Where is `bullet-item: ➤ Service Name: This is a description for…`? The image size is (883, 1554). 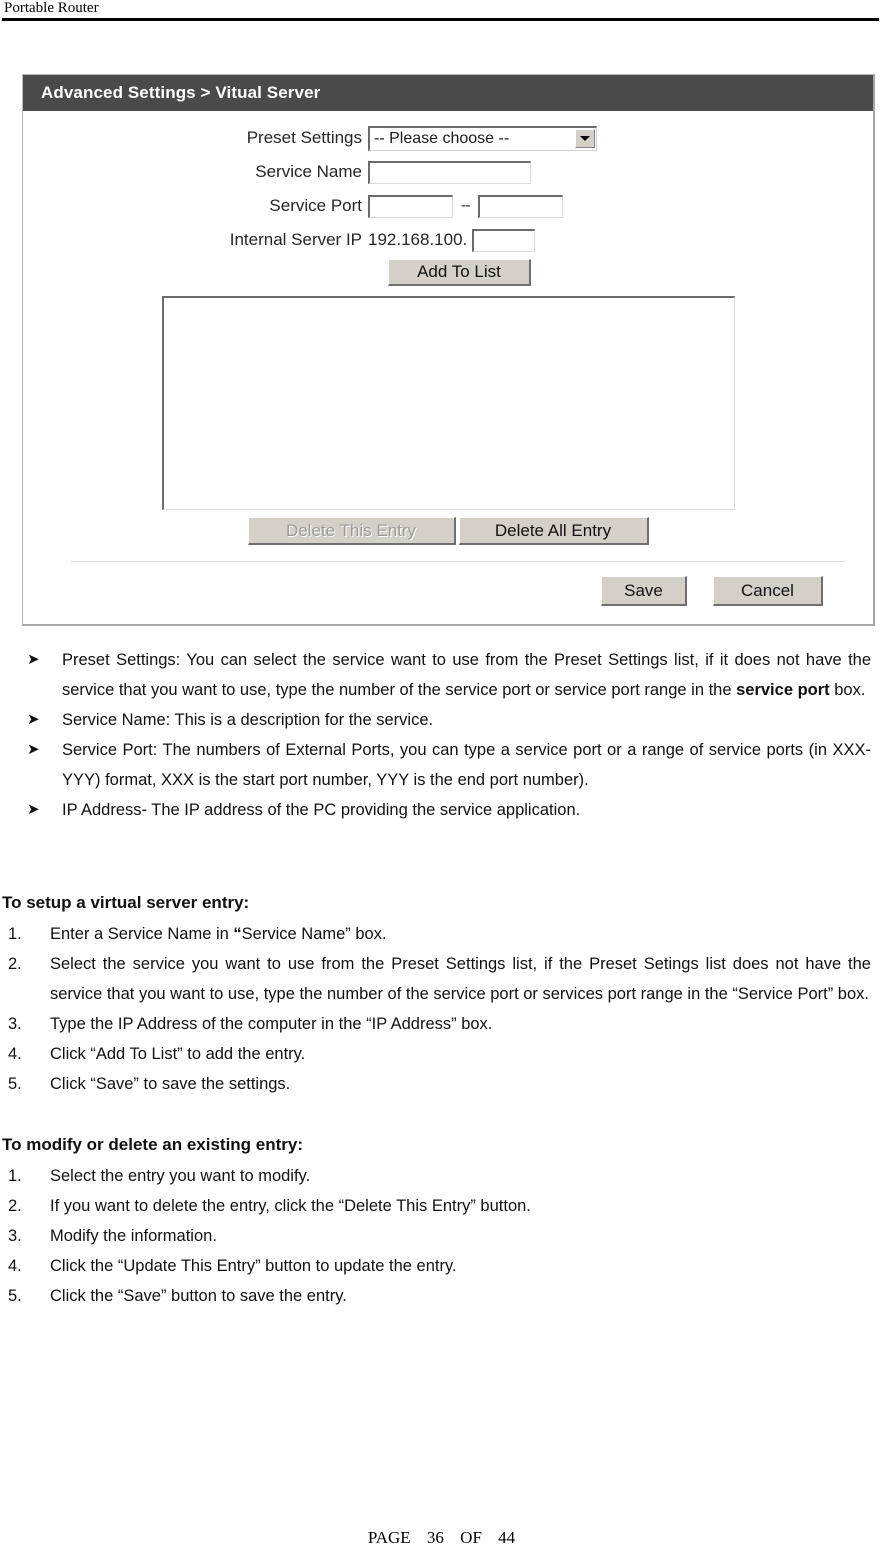
bullet-item: ➤ Service Name: This is a description for… is located at coordinates (441, 720).